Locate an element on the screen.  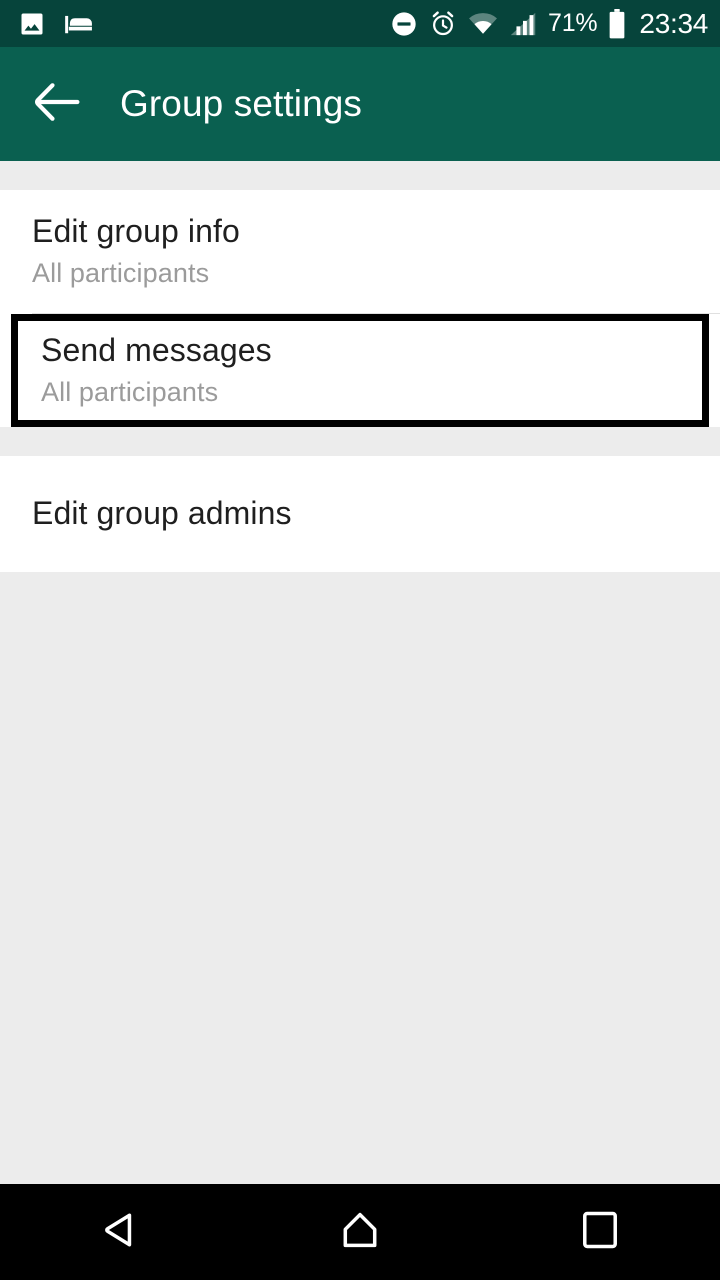
wifi-icon is located at coordinates (483, 24).